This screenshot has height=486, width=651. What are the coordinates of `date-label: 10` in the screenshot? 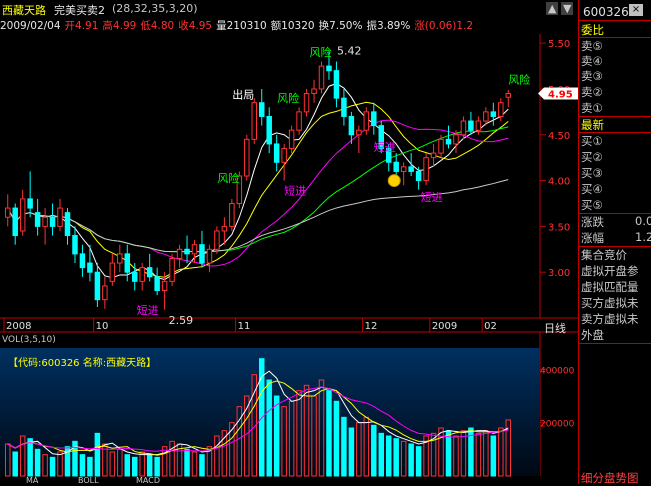 It's located at (102, 326).